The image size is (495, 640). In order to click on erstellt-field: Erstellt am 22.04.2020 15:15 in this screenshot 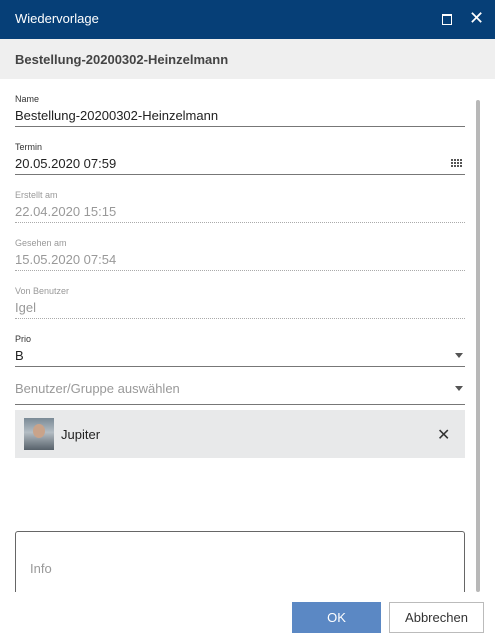, I will do `click(240, 206)`.